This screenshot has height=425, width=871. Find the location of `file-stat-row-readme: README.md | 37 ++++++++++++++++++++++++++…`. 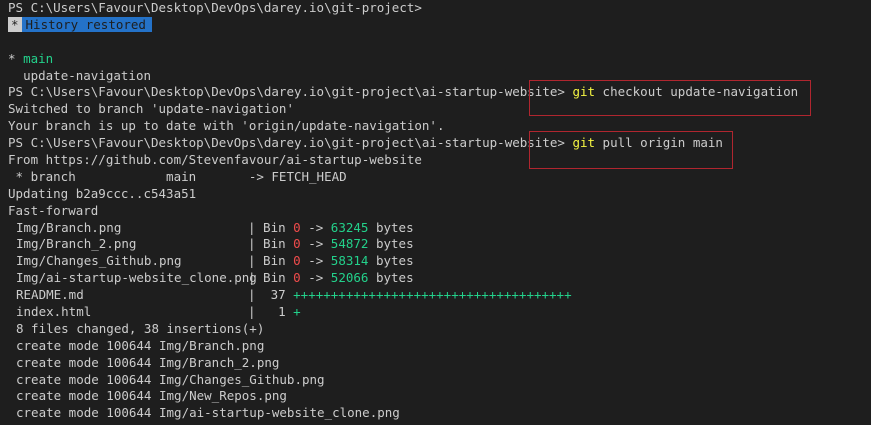

file-stat-row-readme: README.md | 37 ++++++++++++++++++++++++++… is located at coordinates (435, 295).